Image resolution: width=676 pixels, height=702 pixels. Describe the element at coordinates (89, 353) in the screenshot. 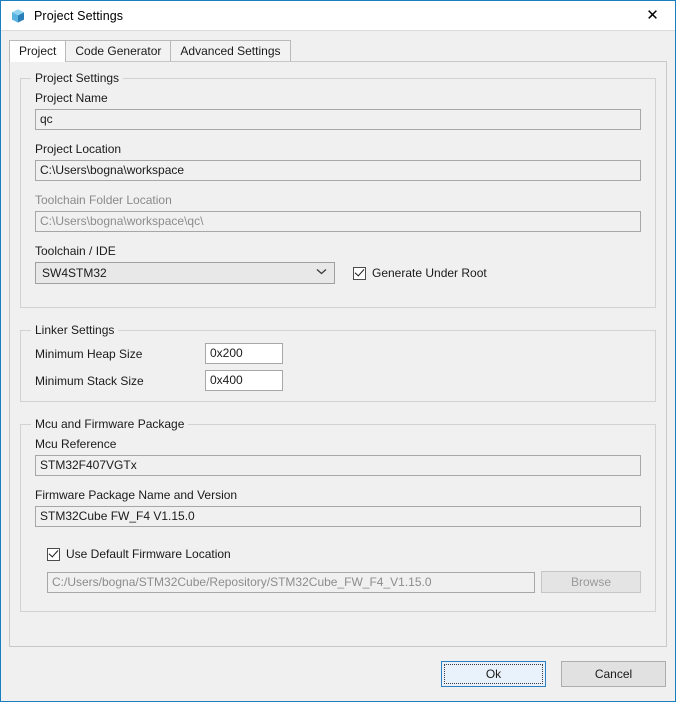

I see `minimum-heap-size-label: Minimum Heap Size` at that location.